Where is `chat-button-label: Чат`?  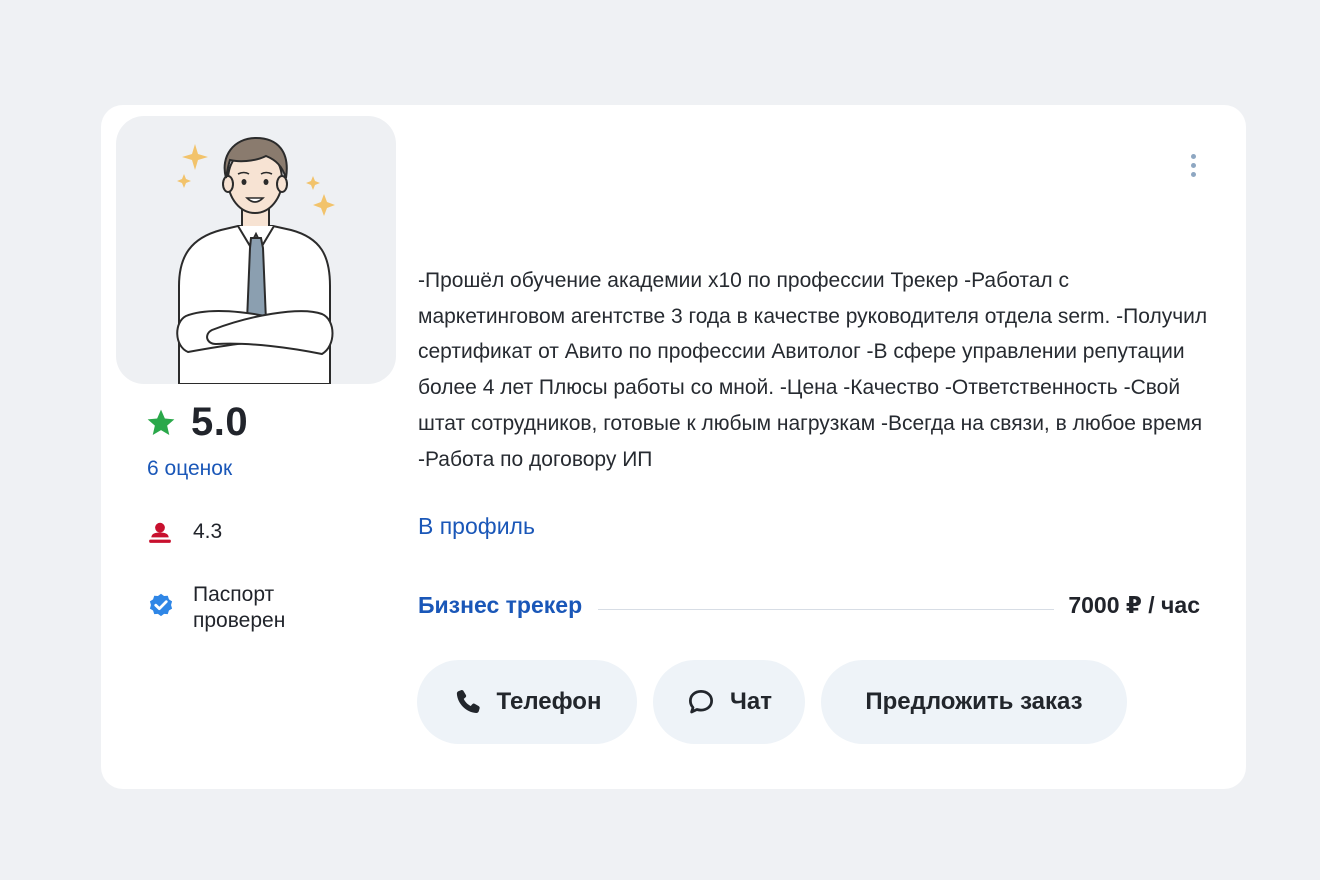 chat-button-label: Чат is located at coordinates (751, 701).